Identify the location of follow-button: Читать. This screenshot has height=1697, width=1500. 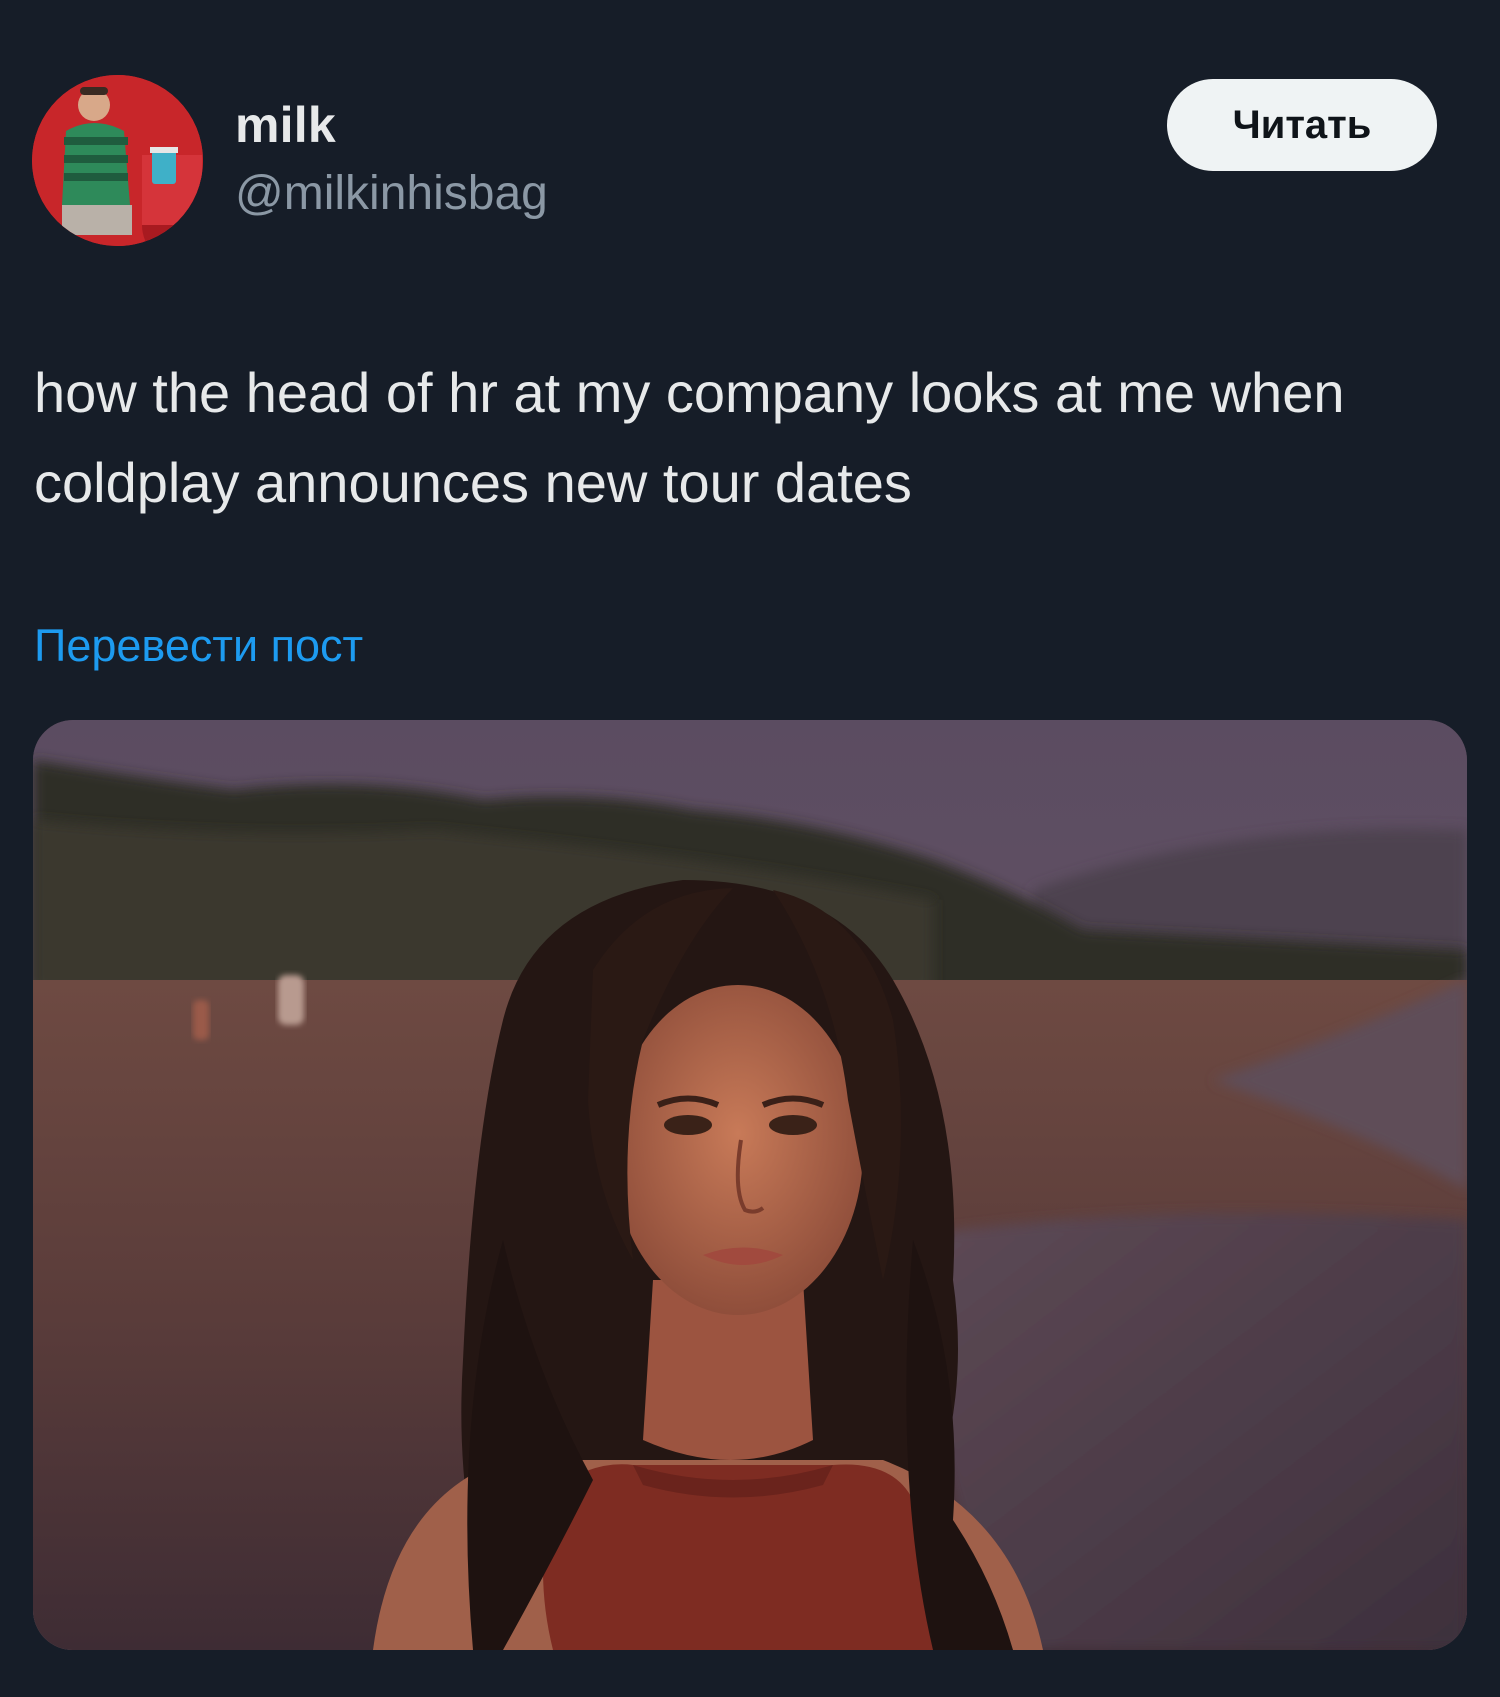
(1302, 125).